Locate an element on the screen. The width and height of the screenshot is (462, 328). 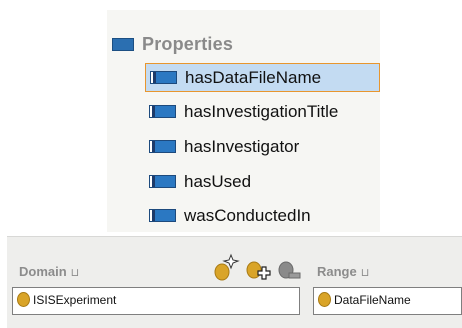
range-label: Range ⊔ is located at coordinates (343, 271).